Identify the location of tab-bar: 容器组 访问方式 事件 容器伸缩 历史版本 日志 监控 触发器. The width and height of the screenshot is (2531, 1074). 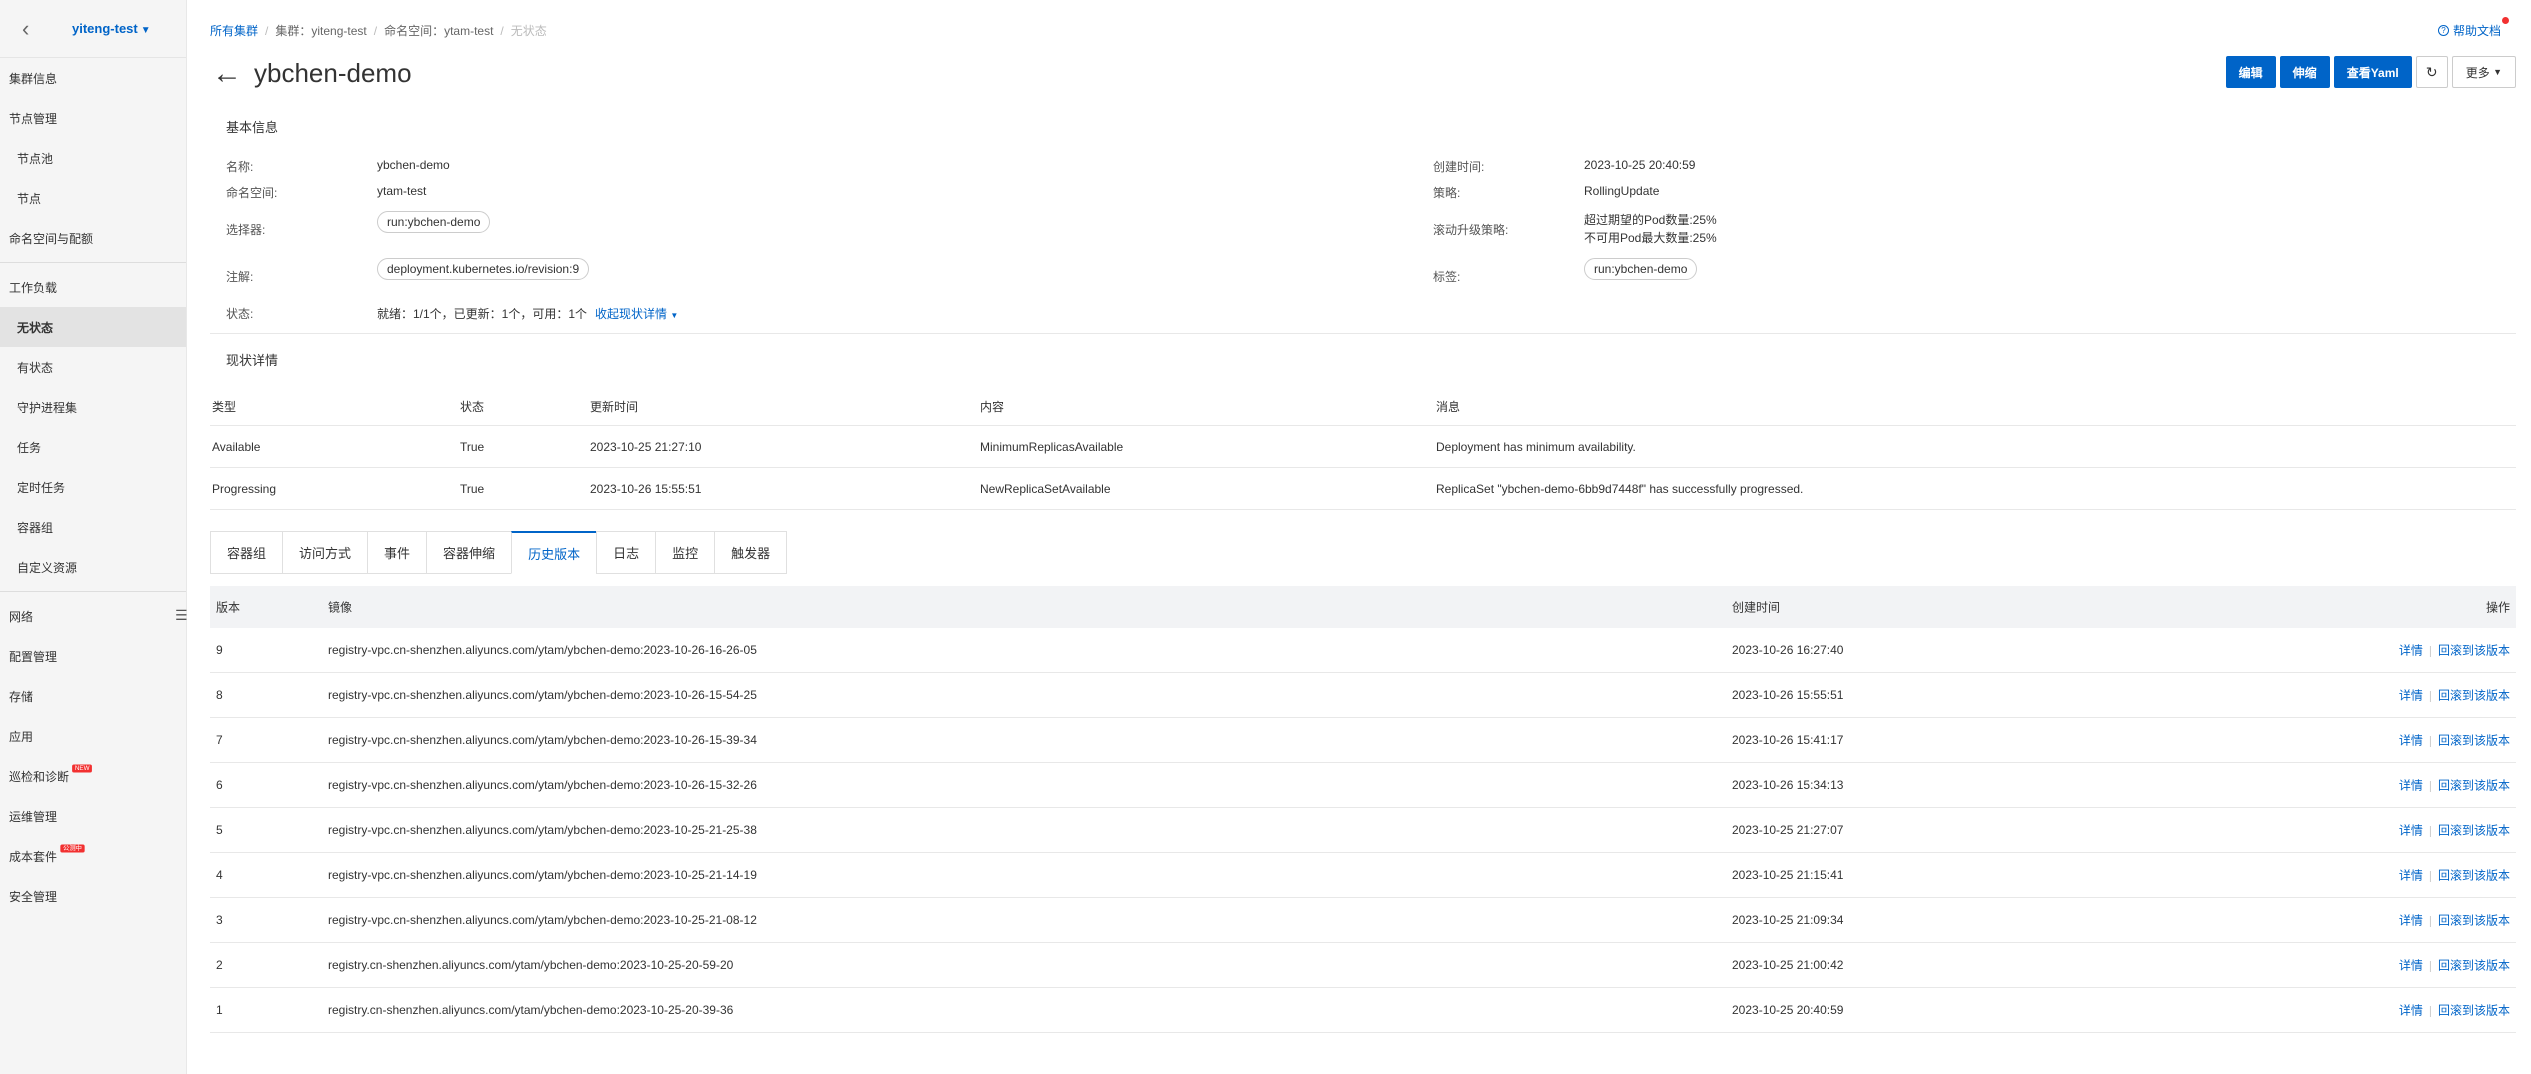
(499, 552).